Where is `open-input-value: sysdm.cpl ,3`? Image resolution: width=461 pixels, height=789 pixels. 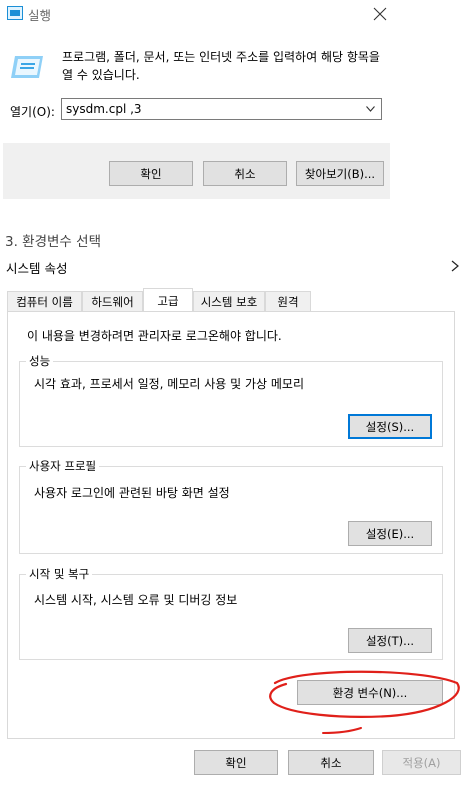 open-input-value: sysdm.cpl ,3 is located at coordinates (104, 109).